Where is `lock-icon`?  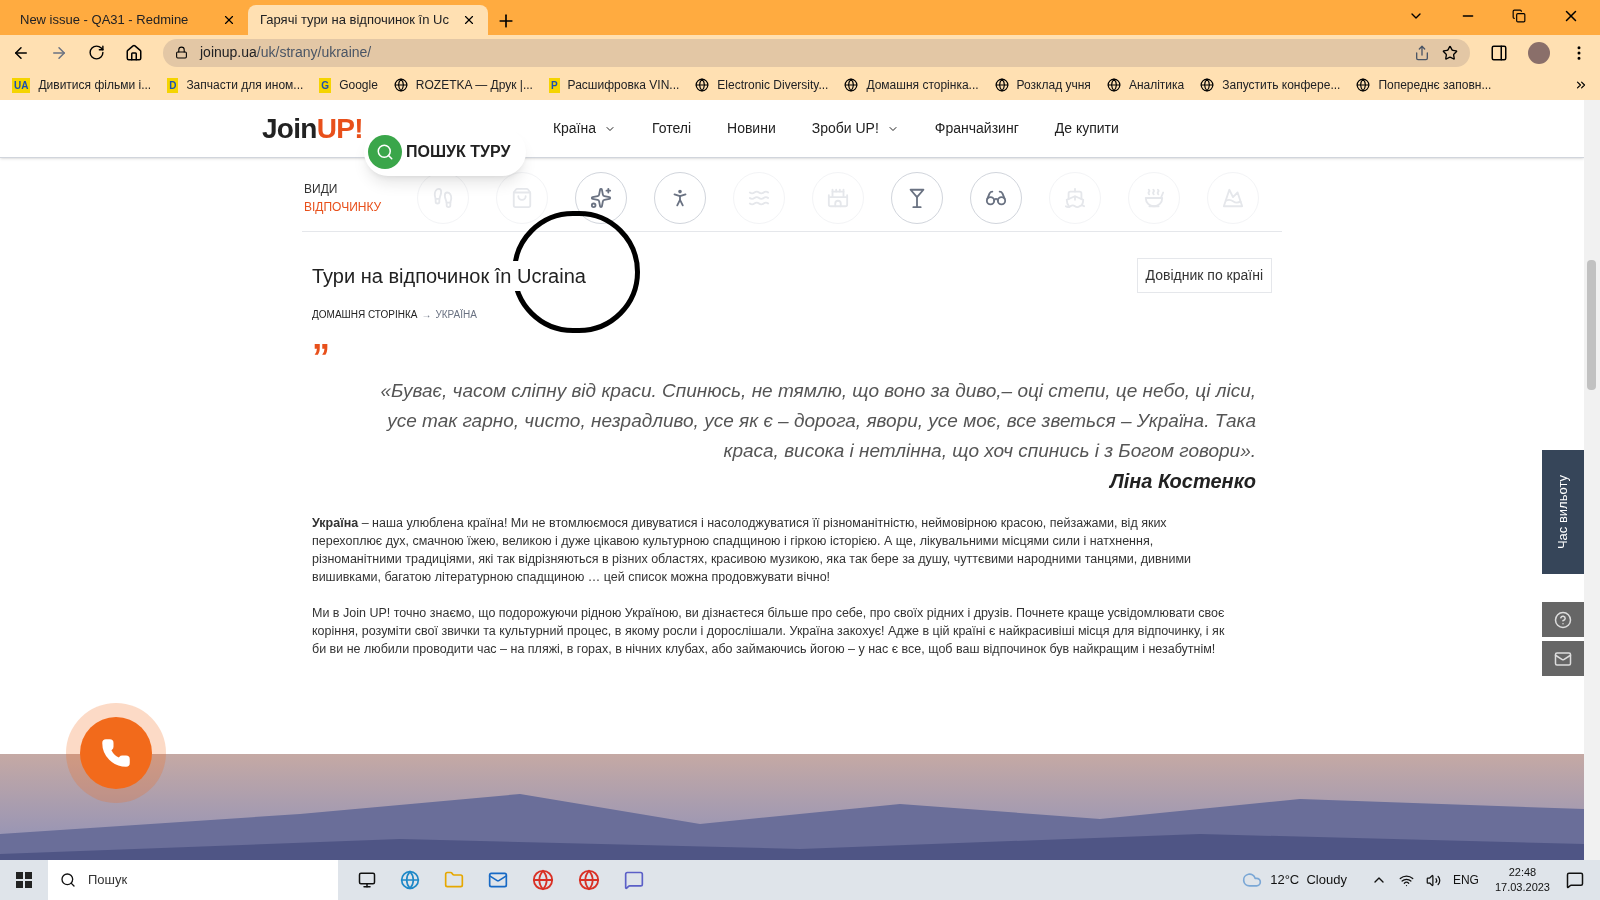
lock-icon is located at coordinates (181, 52).